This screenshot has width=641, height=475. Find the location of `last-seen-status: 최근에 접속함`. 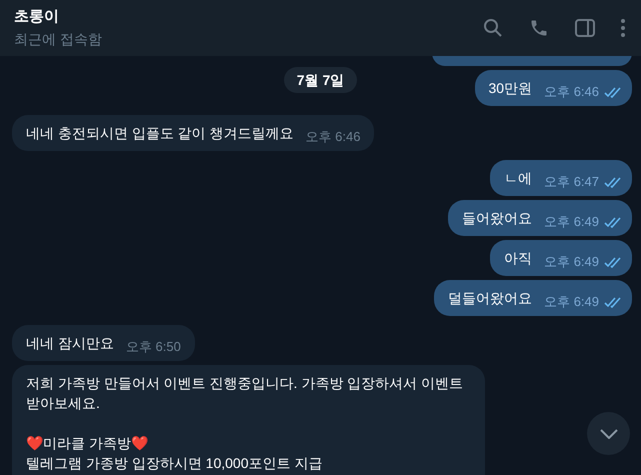

last-seen-status: 최근에 접속함 is located at coordinates (58, 39).